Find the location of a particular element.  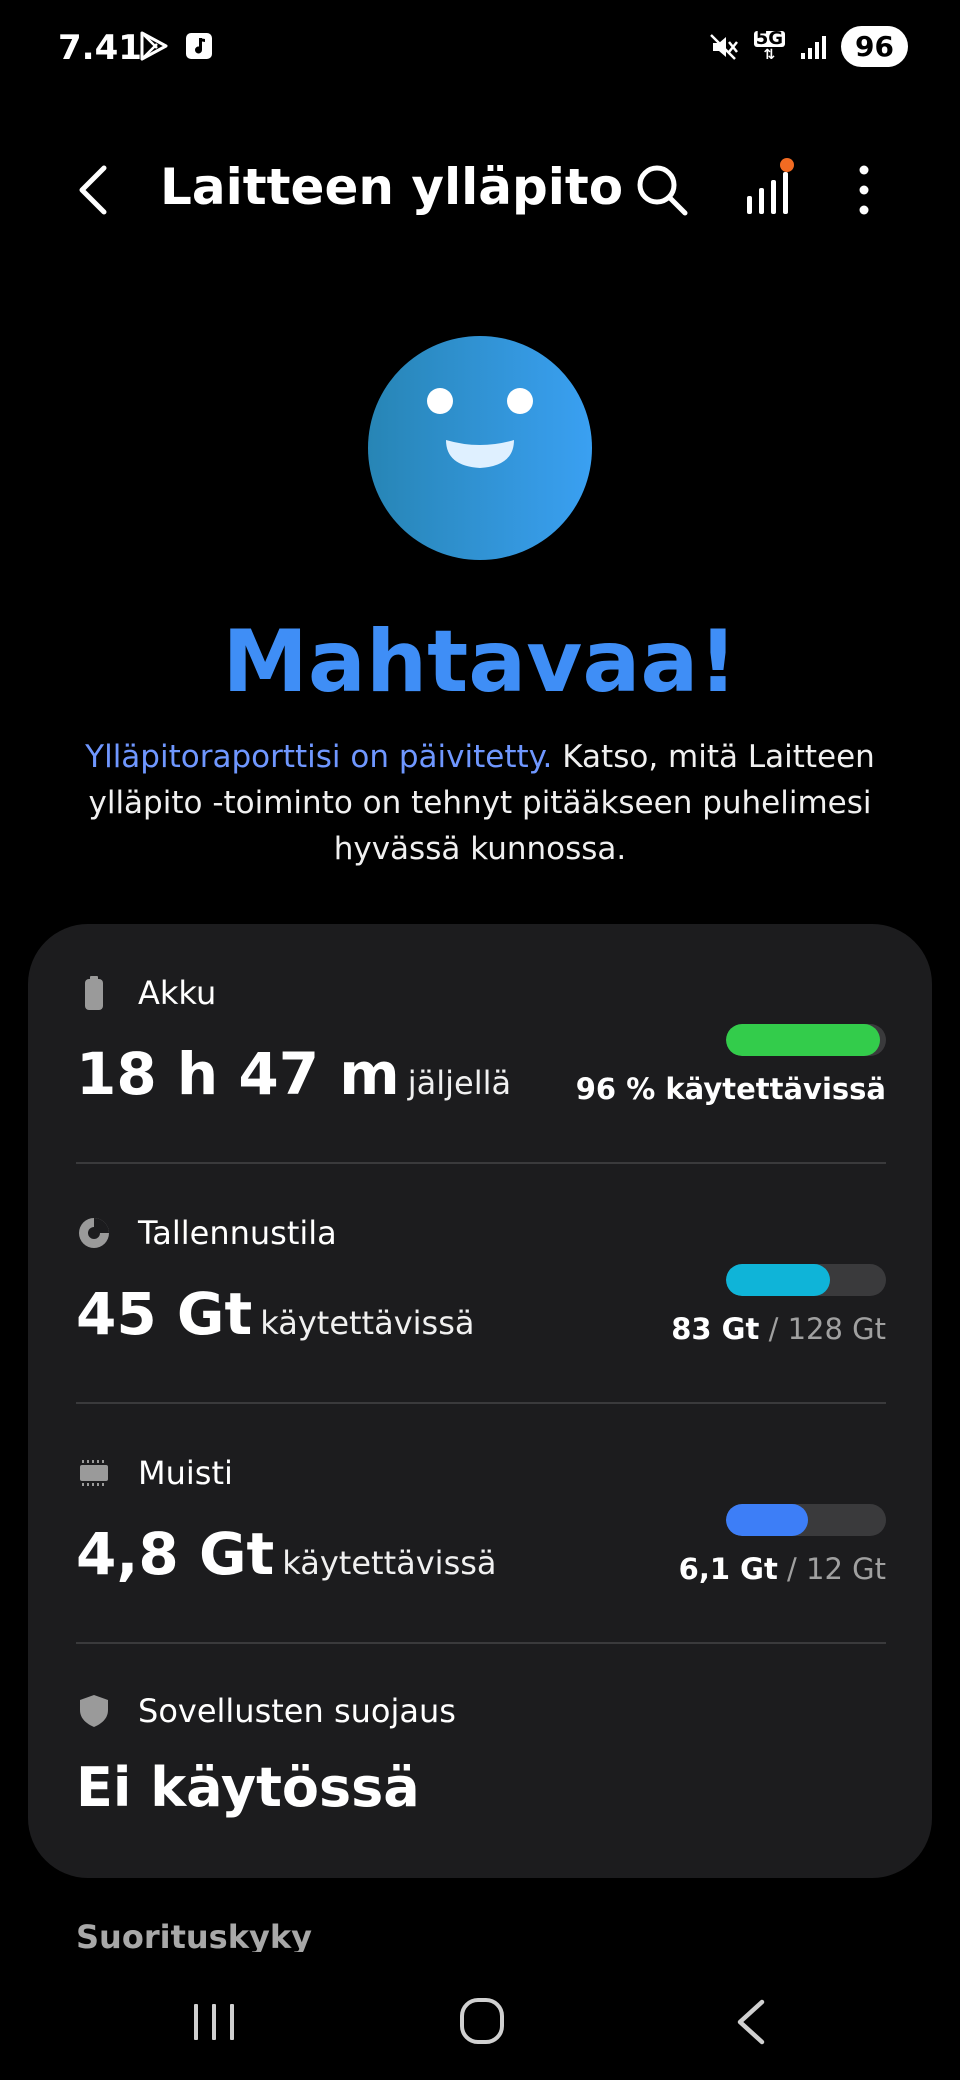

storage-caption: 83 Gt / 128 Gt is located at coordinates (778, 1329).